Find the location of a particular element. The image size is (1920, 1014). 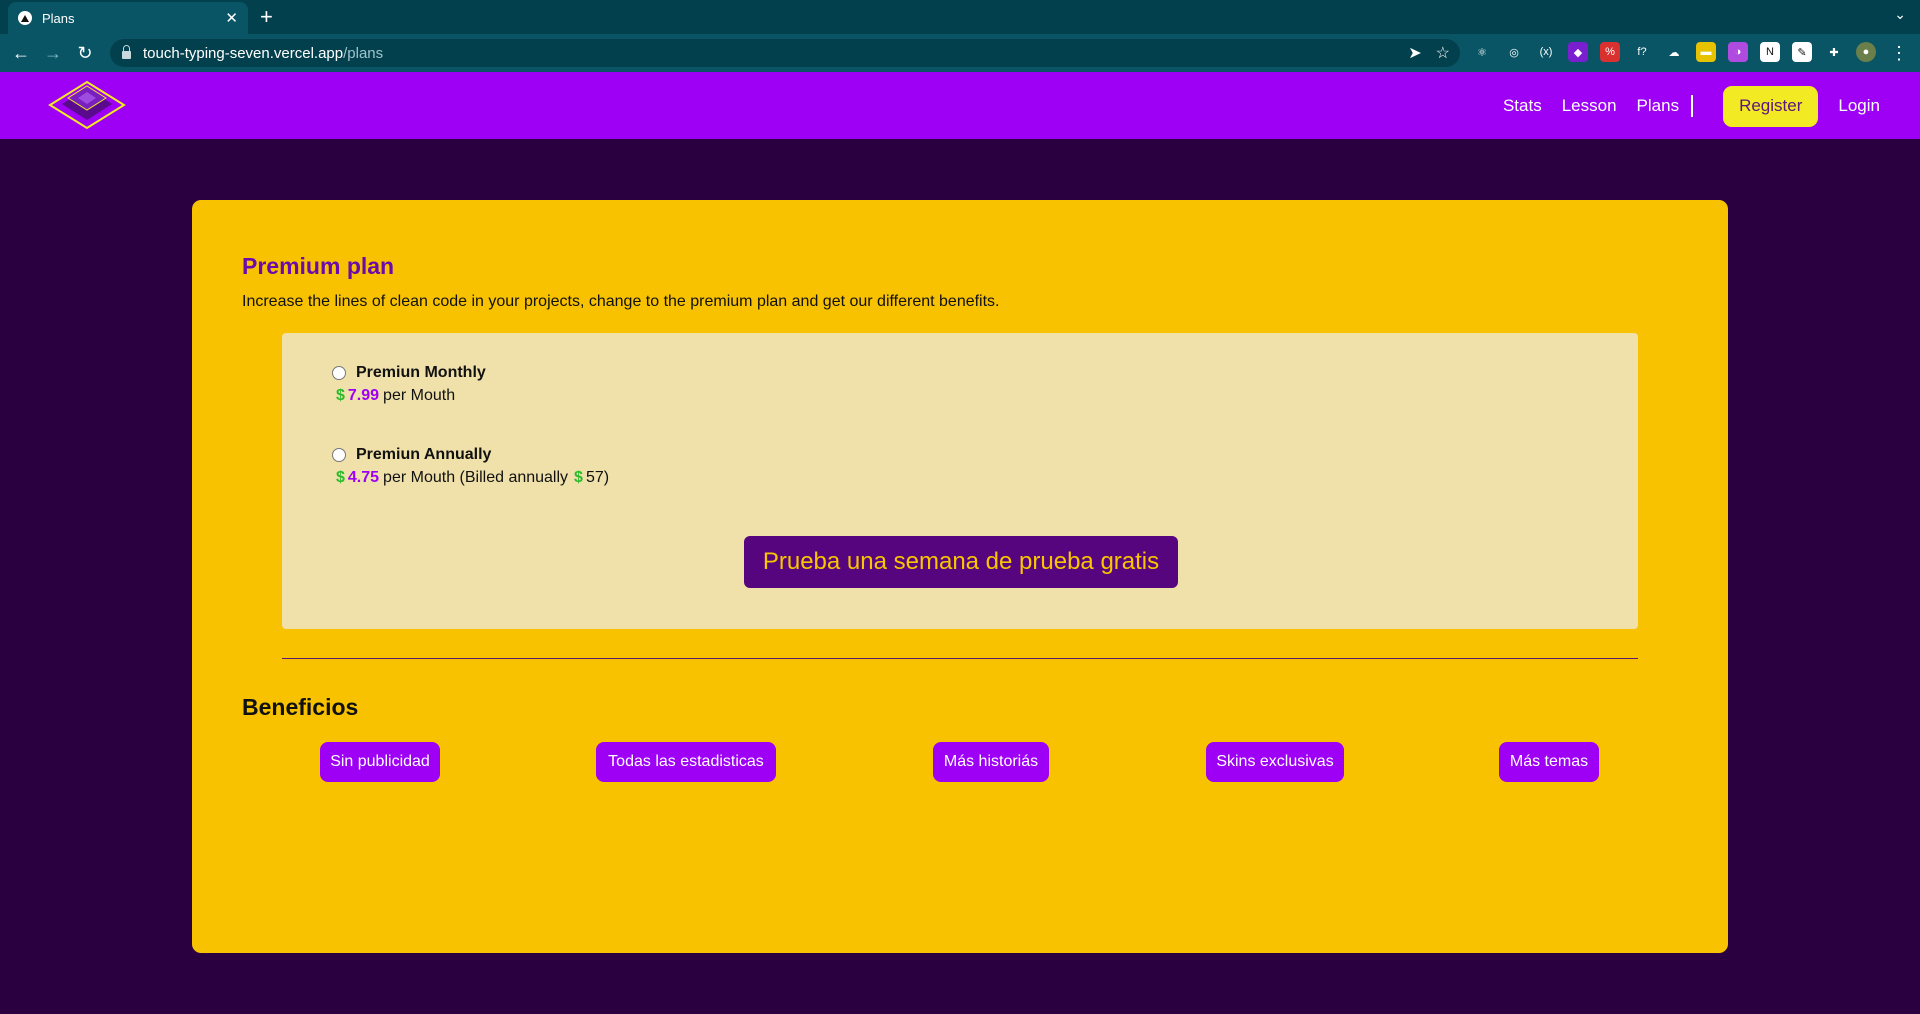

bookmark-star-icon: ☆ is located at coordinates (1443, 53).